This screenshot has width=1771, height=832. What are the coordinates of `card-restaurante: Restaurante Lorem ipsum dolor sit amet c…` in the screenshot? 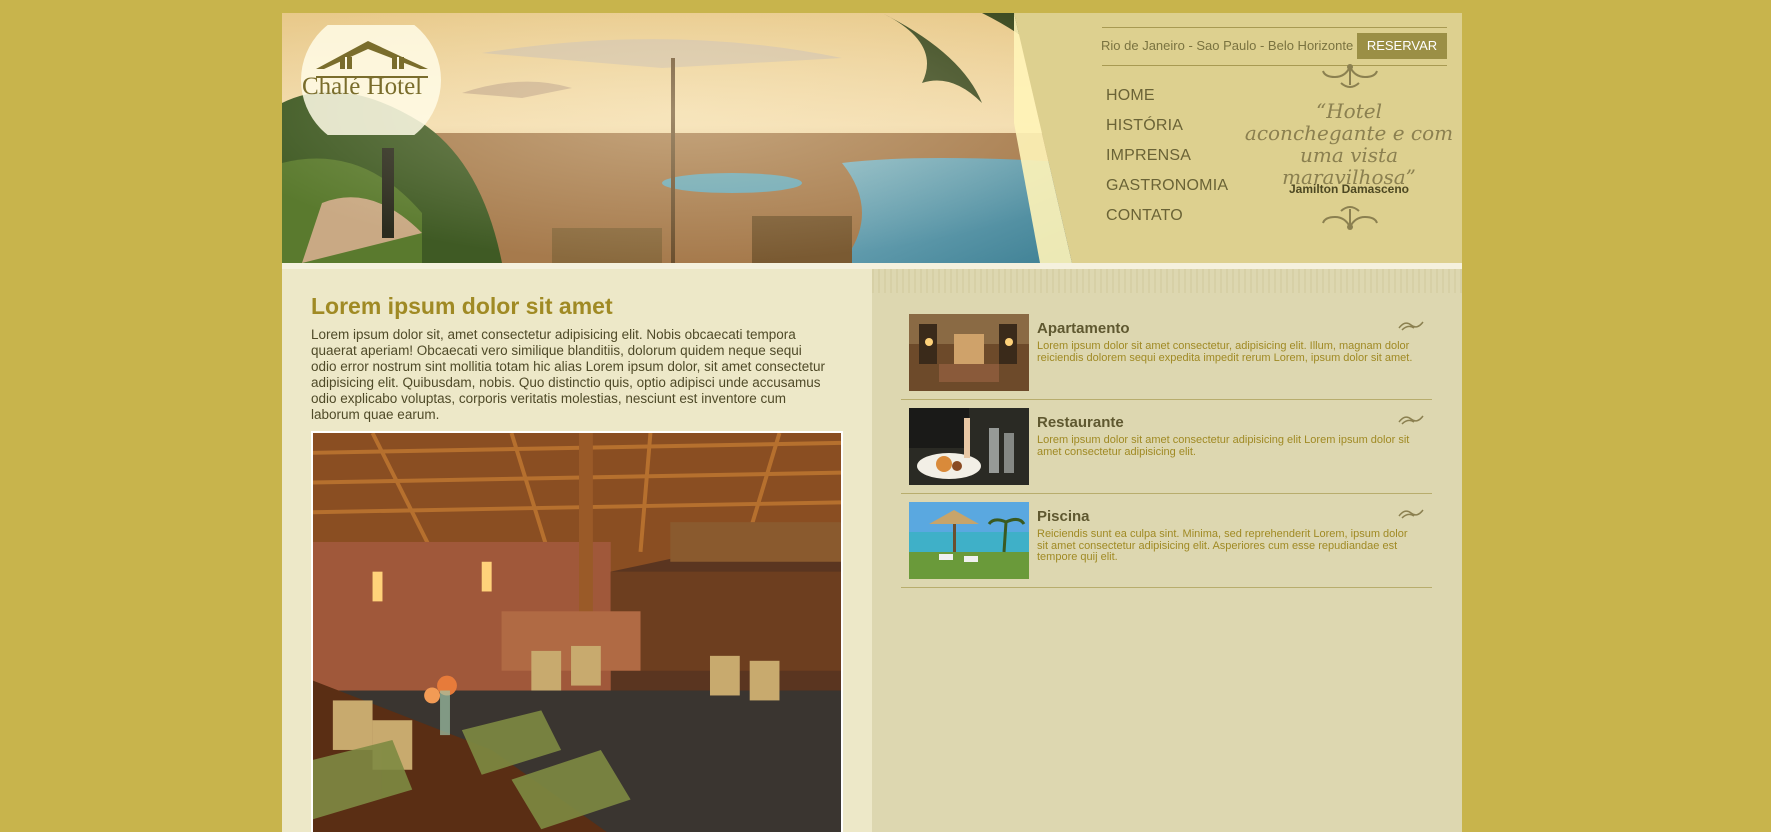 It's located at (1166, 447).